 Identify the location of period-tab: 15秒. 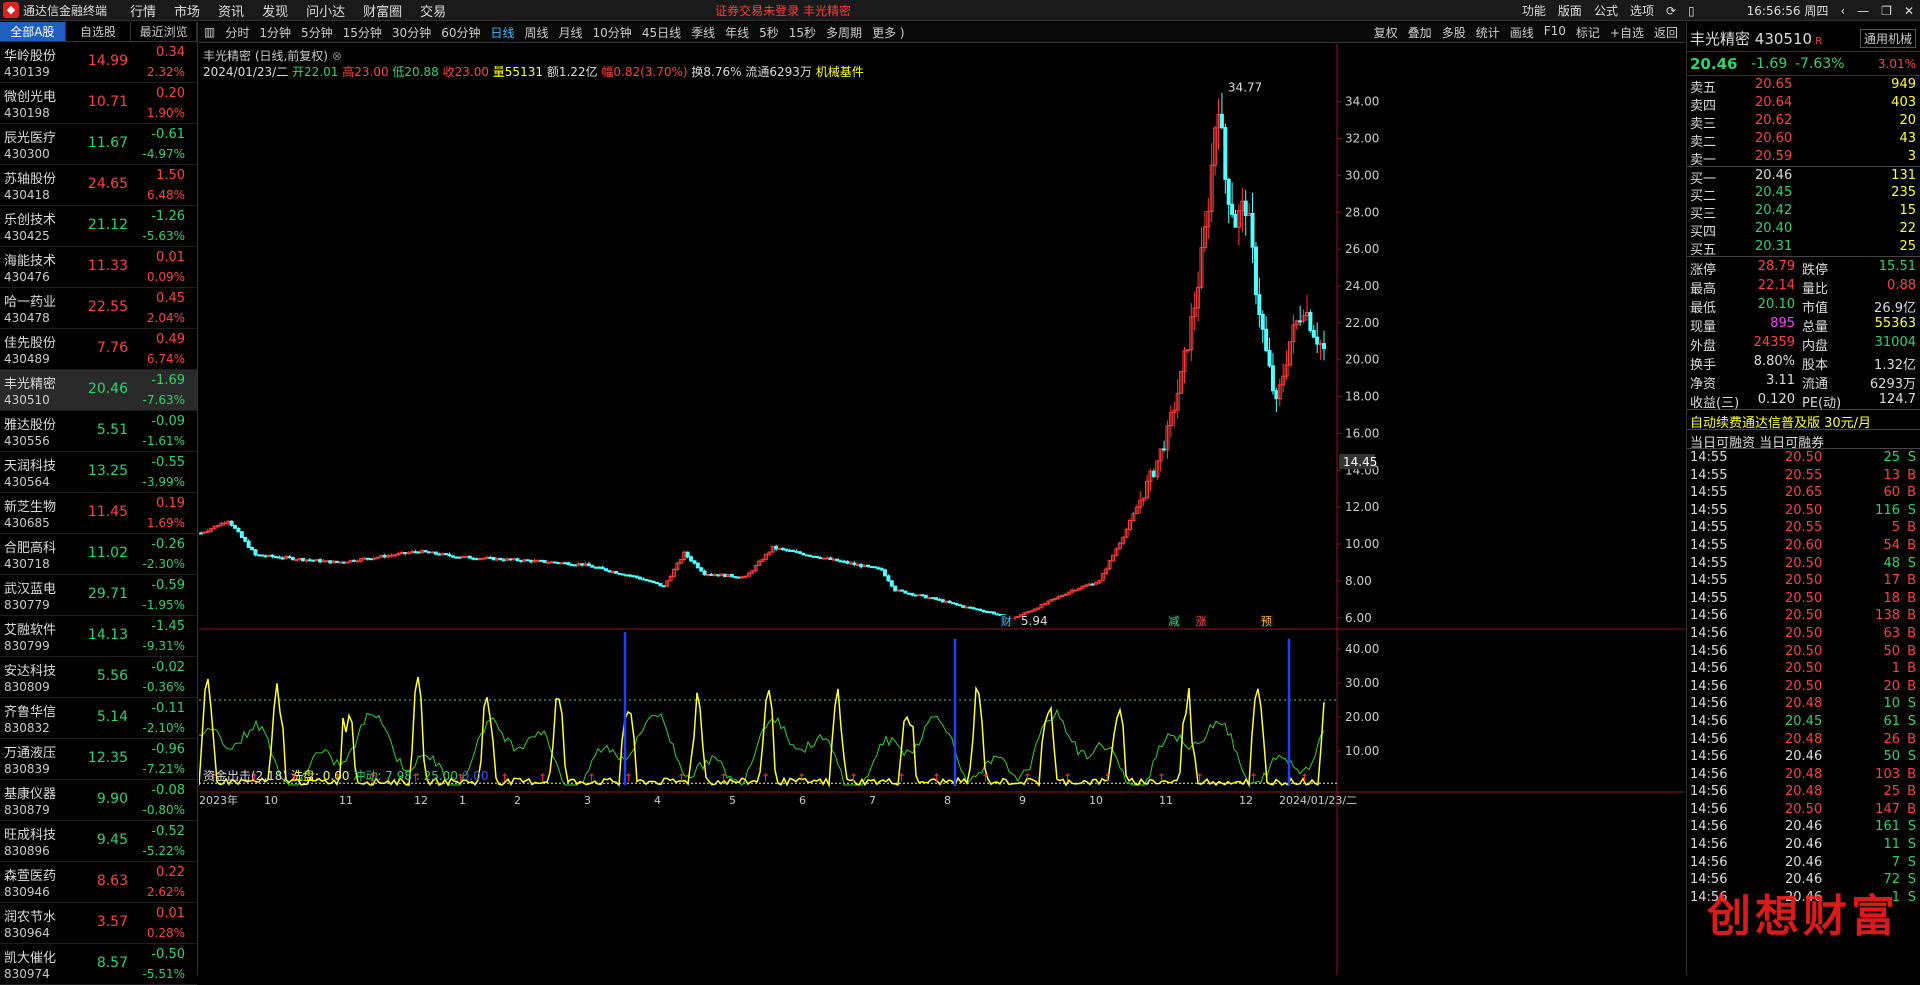
(802, 32).